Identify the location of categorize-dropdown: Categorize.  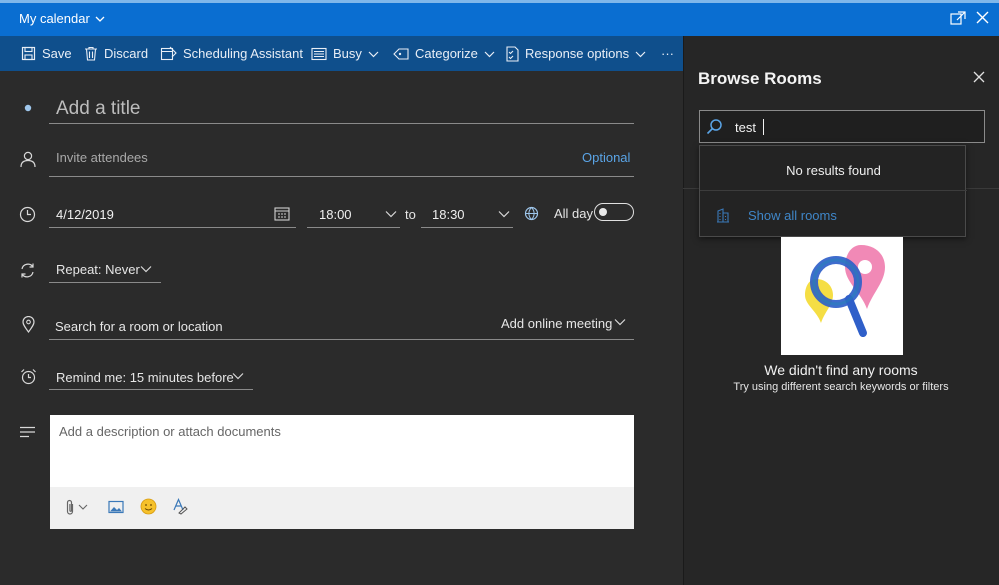
(444, 53).